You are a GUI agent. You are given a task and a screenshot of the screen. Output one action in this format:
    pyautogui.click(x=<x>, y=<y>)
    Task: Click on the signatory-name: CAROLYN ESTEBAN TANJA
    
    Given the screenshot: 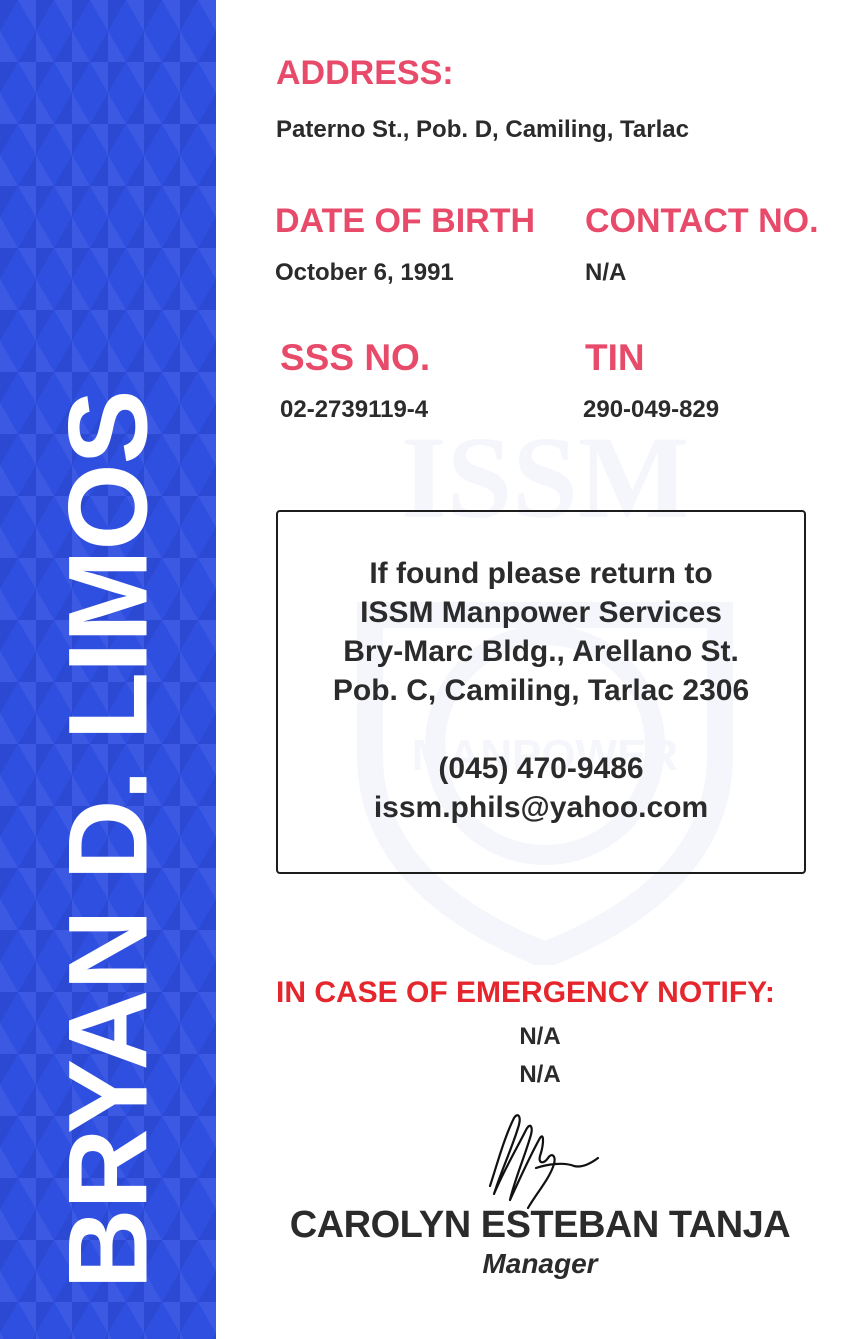 What is the action you would take?
    pyautogui.click(x=540, y=1225)
    